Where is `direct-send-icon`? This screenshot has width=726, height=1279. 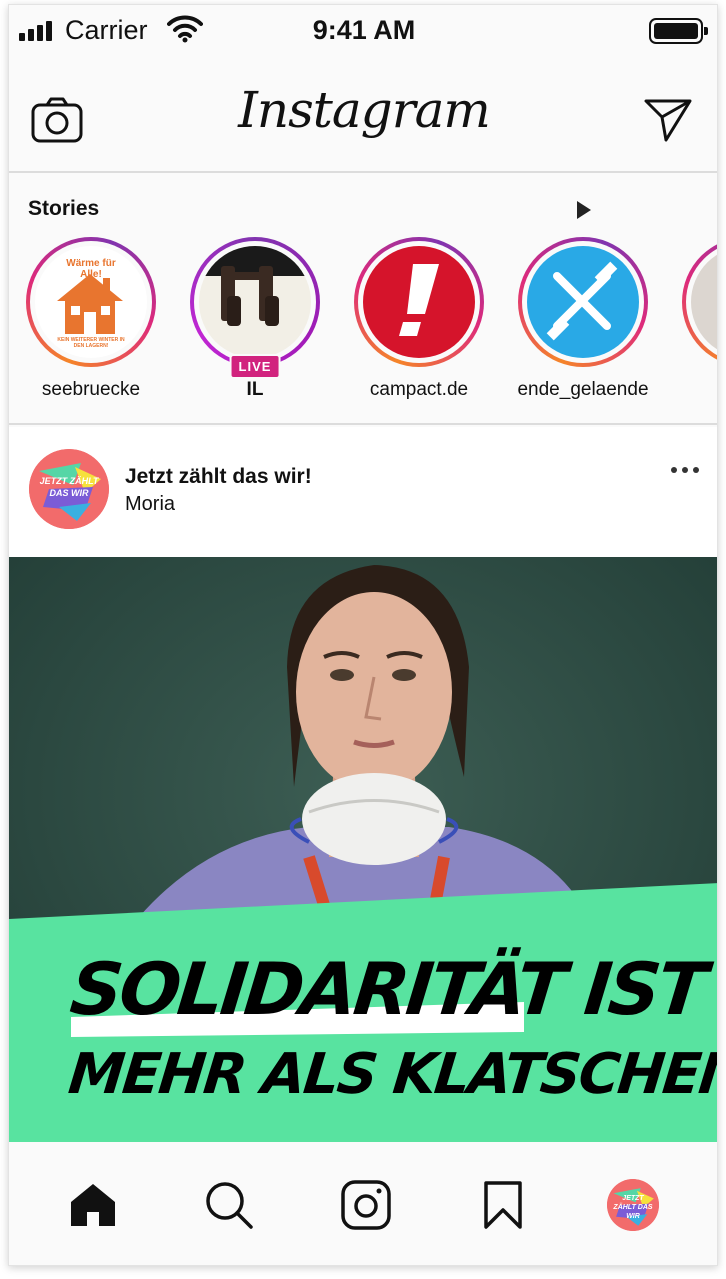
direct-send-icon is located at coordinates (668, 120).